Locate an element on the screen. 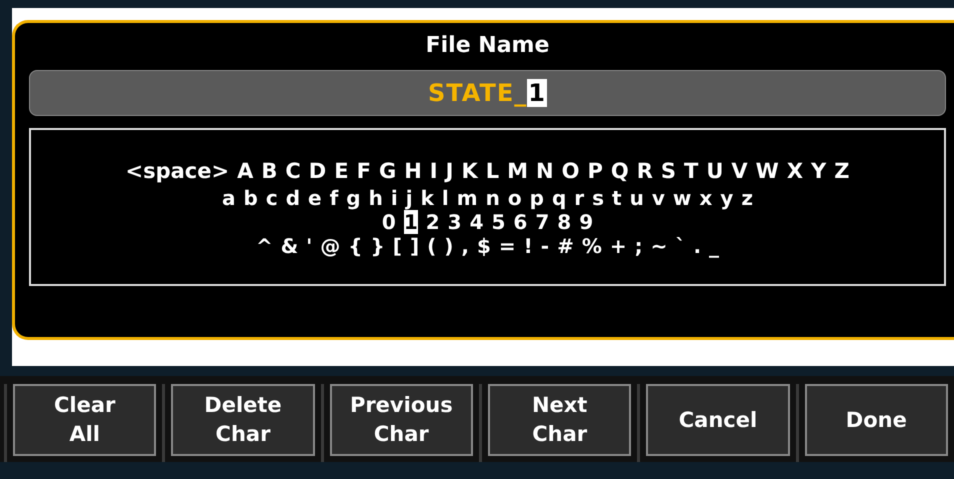 This screenshot has width=954, height=479. character-key: G is located at coordinates (387, 171).